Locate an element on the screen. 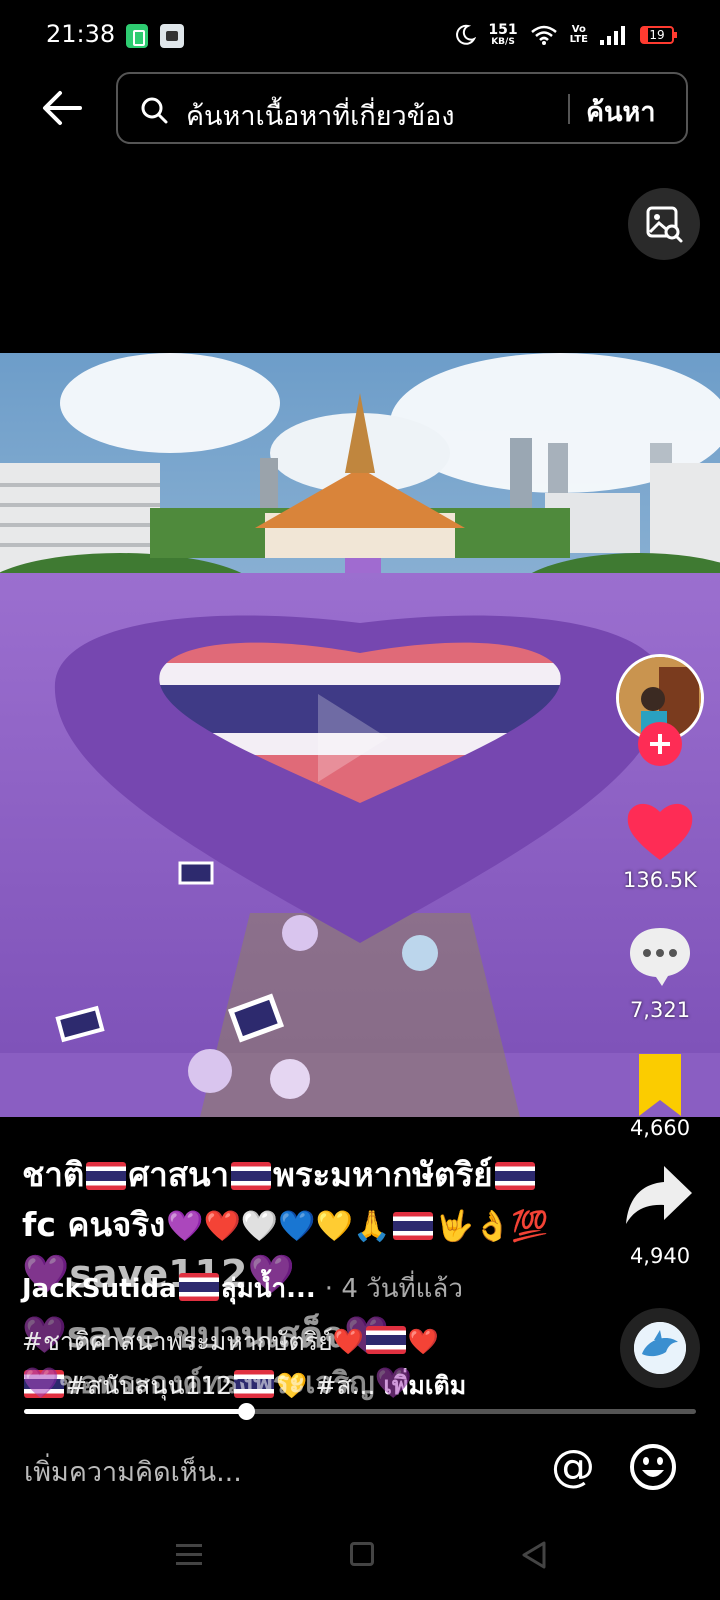 This screenshot has width=720, height=1600. comment-icon is located at coordinates (660, 955).